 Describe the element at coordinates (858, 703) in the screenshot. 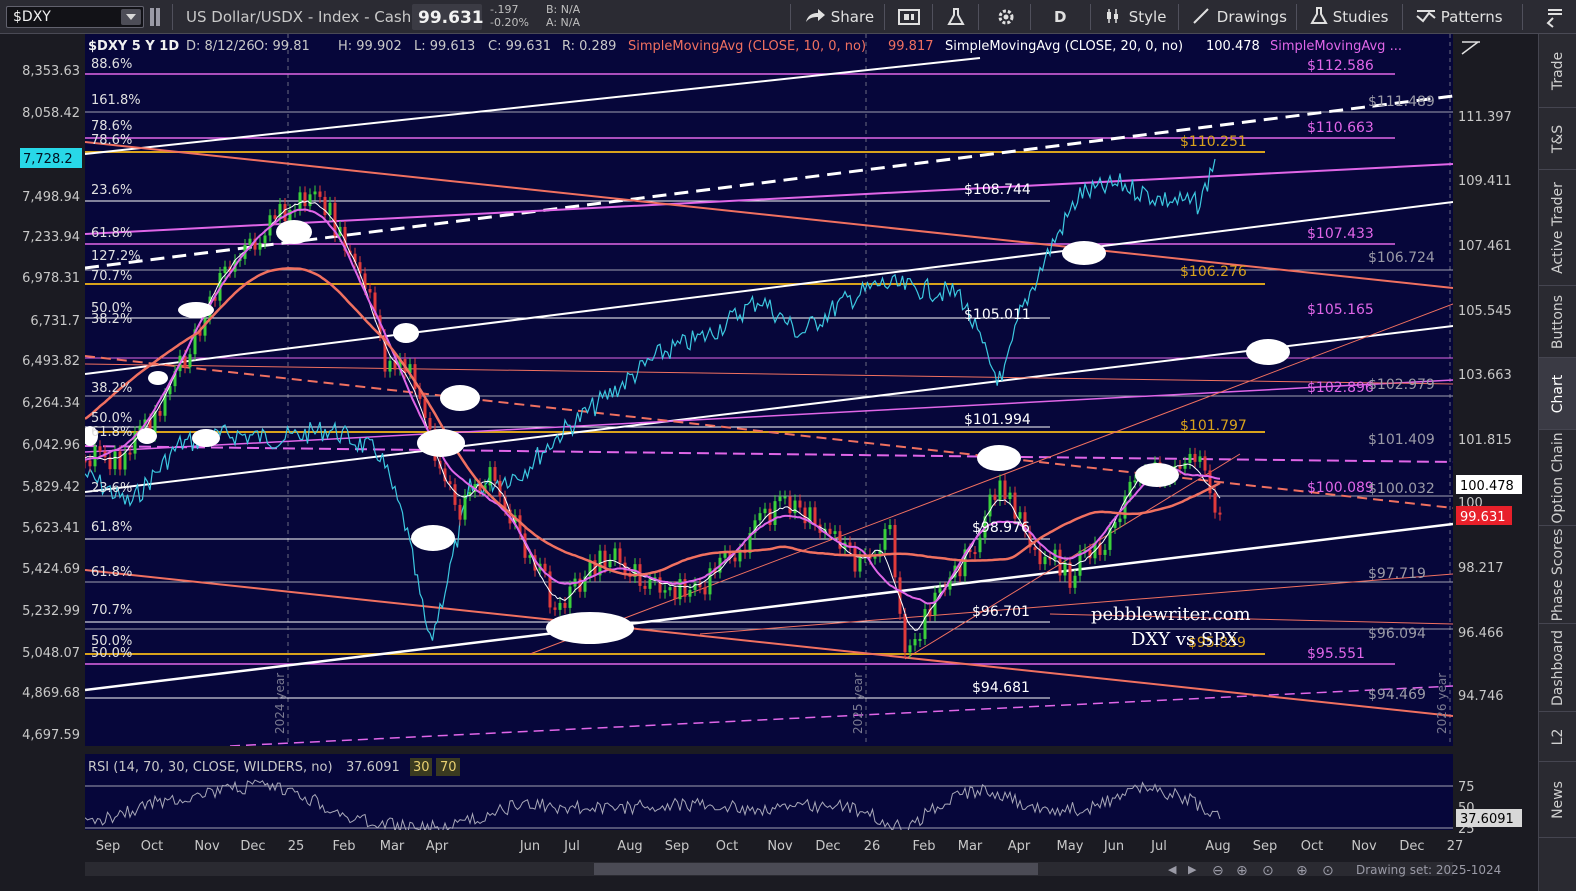

I see `year-label: 2025 year` at that location.